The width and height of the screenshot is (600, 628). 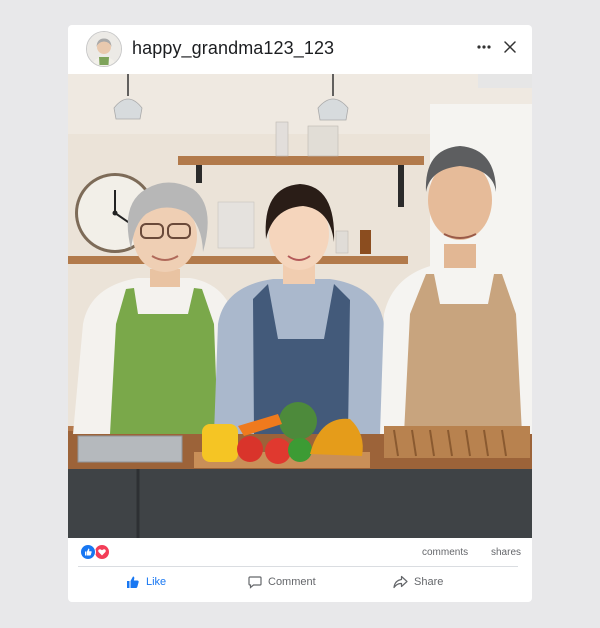 I want to click on comments-count: comments, so click(x=445, y=552).